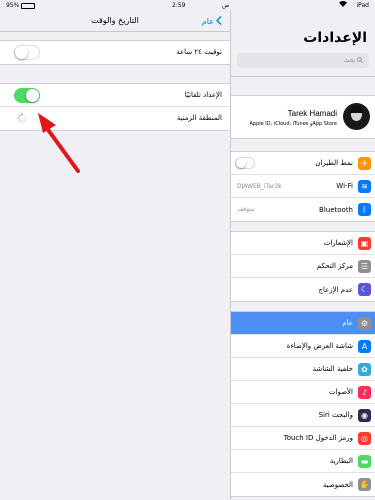 The image size is (375, 500). Describe the element at coordinates (360, 60) in the screenshot. I see `search-icon` at that location.